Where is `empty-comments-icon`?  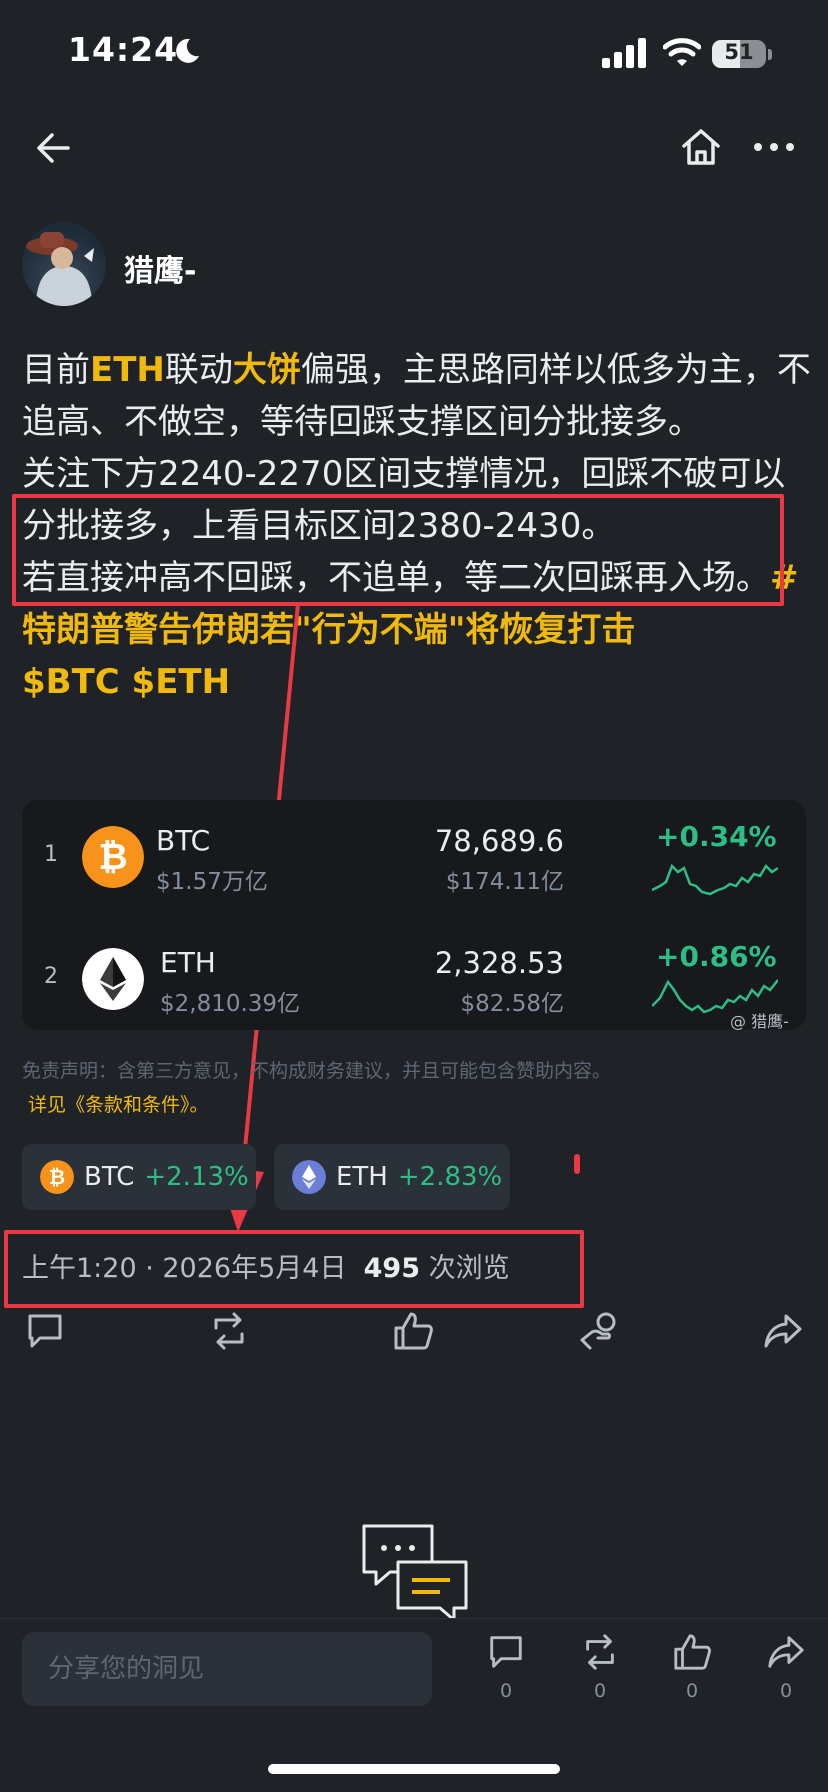 empty-comments-icon is located at coordinates (415, 1573).